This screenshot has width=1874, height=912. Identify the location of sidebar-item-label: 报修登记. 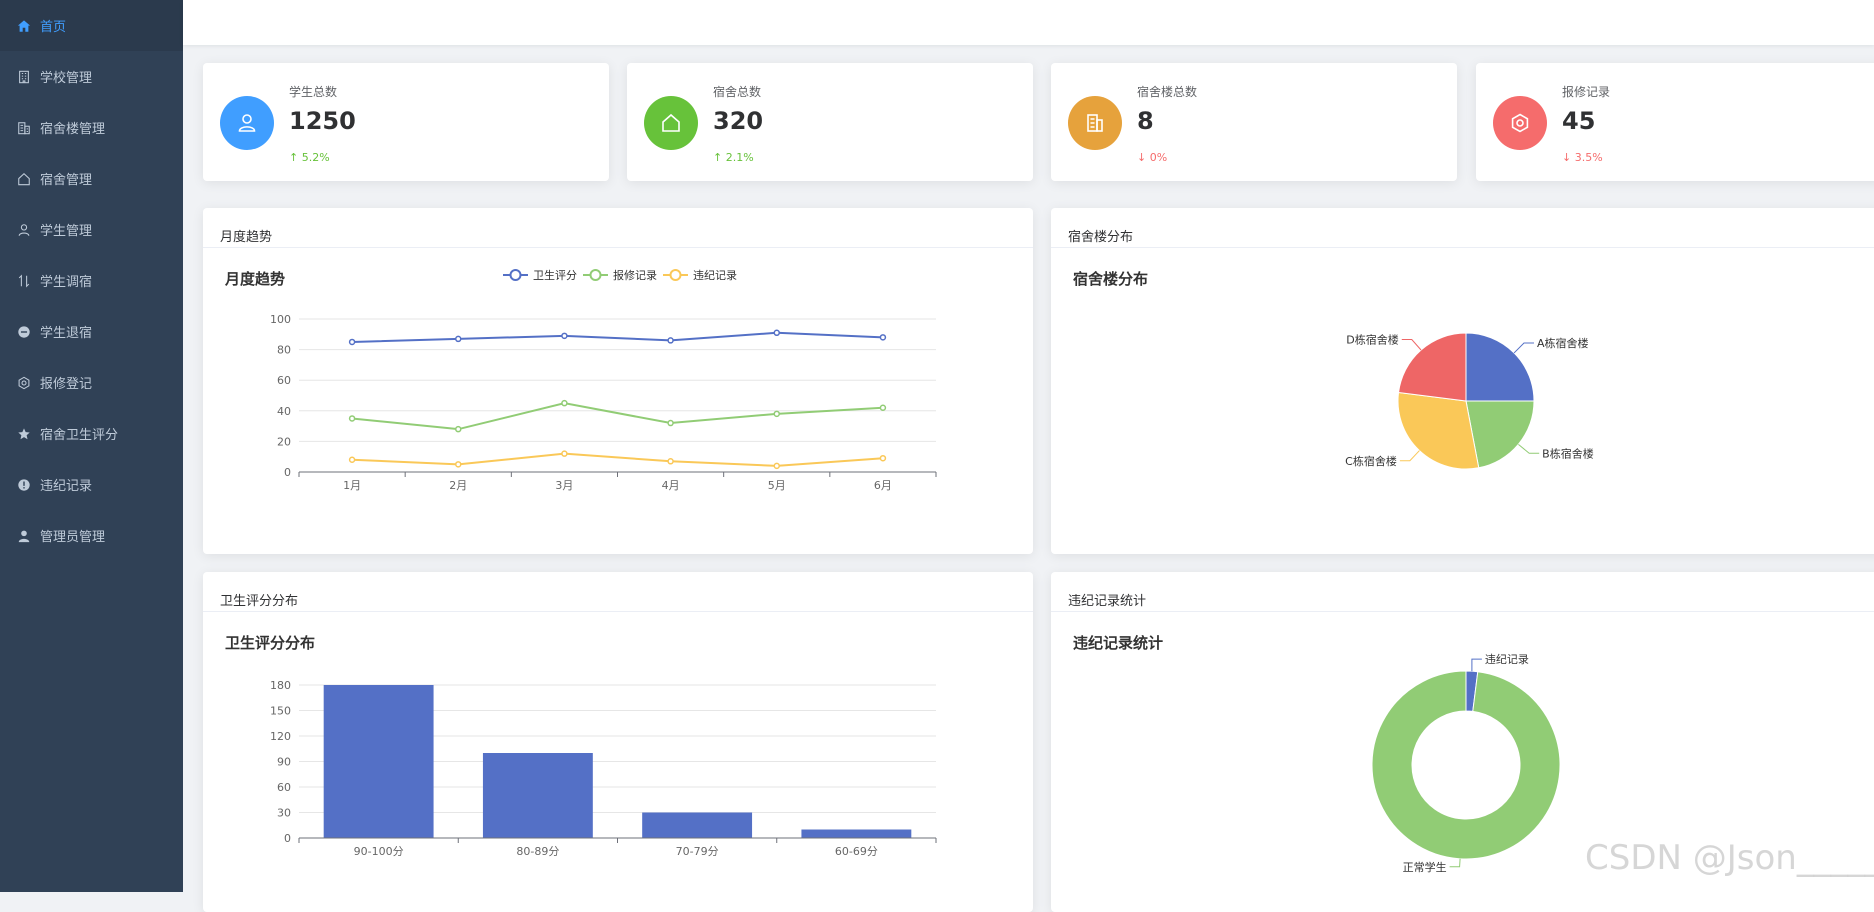
(66, 384).